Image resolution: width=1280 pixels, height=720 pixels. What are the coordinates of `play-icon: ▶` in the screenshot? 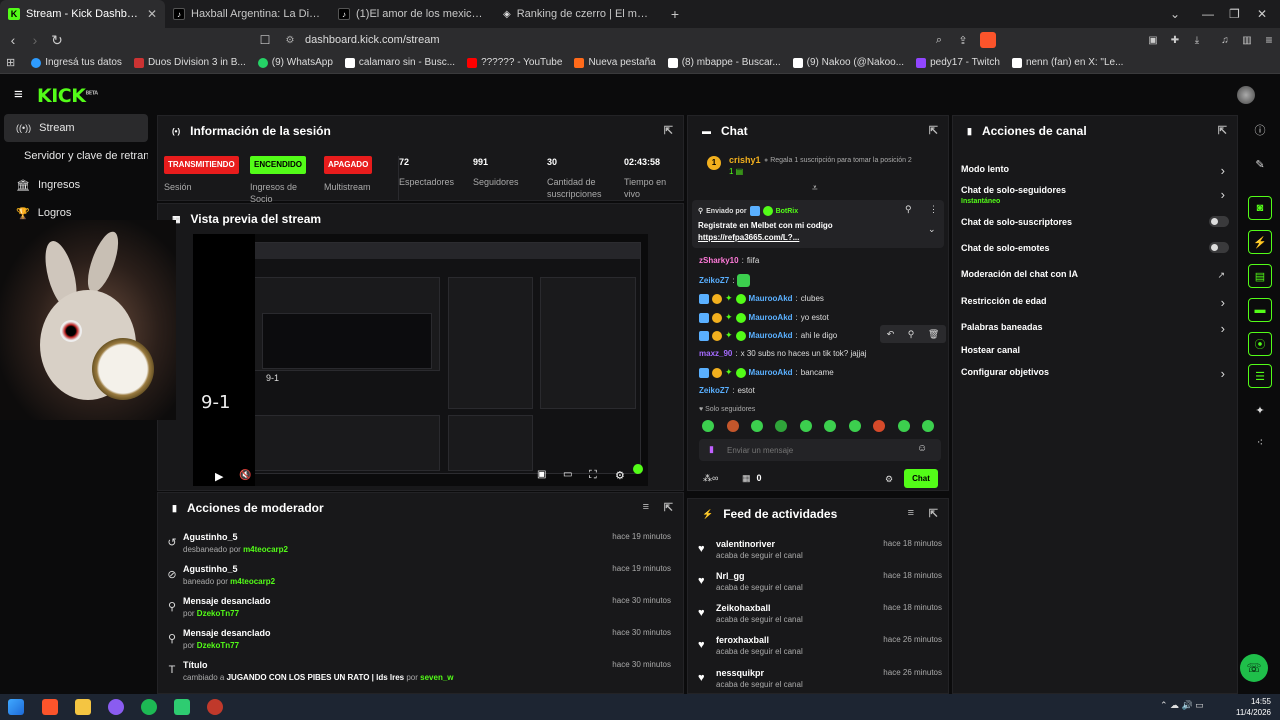 It's located at (219, 476).